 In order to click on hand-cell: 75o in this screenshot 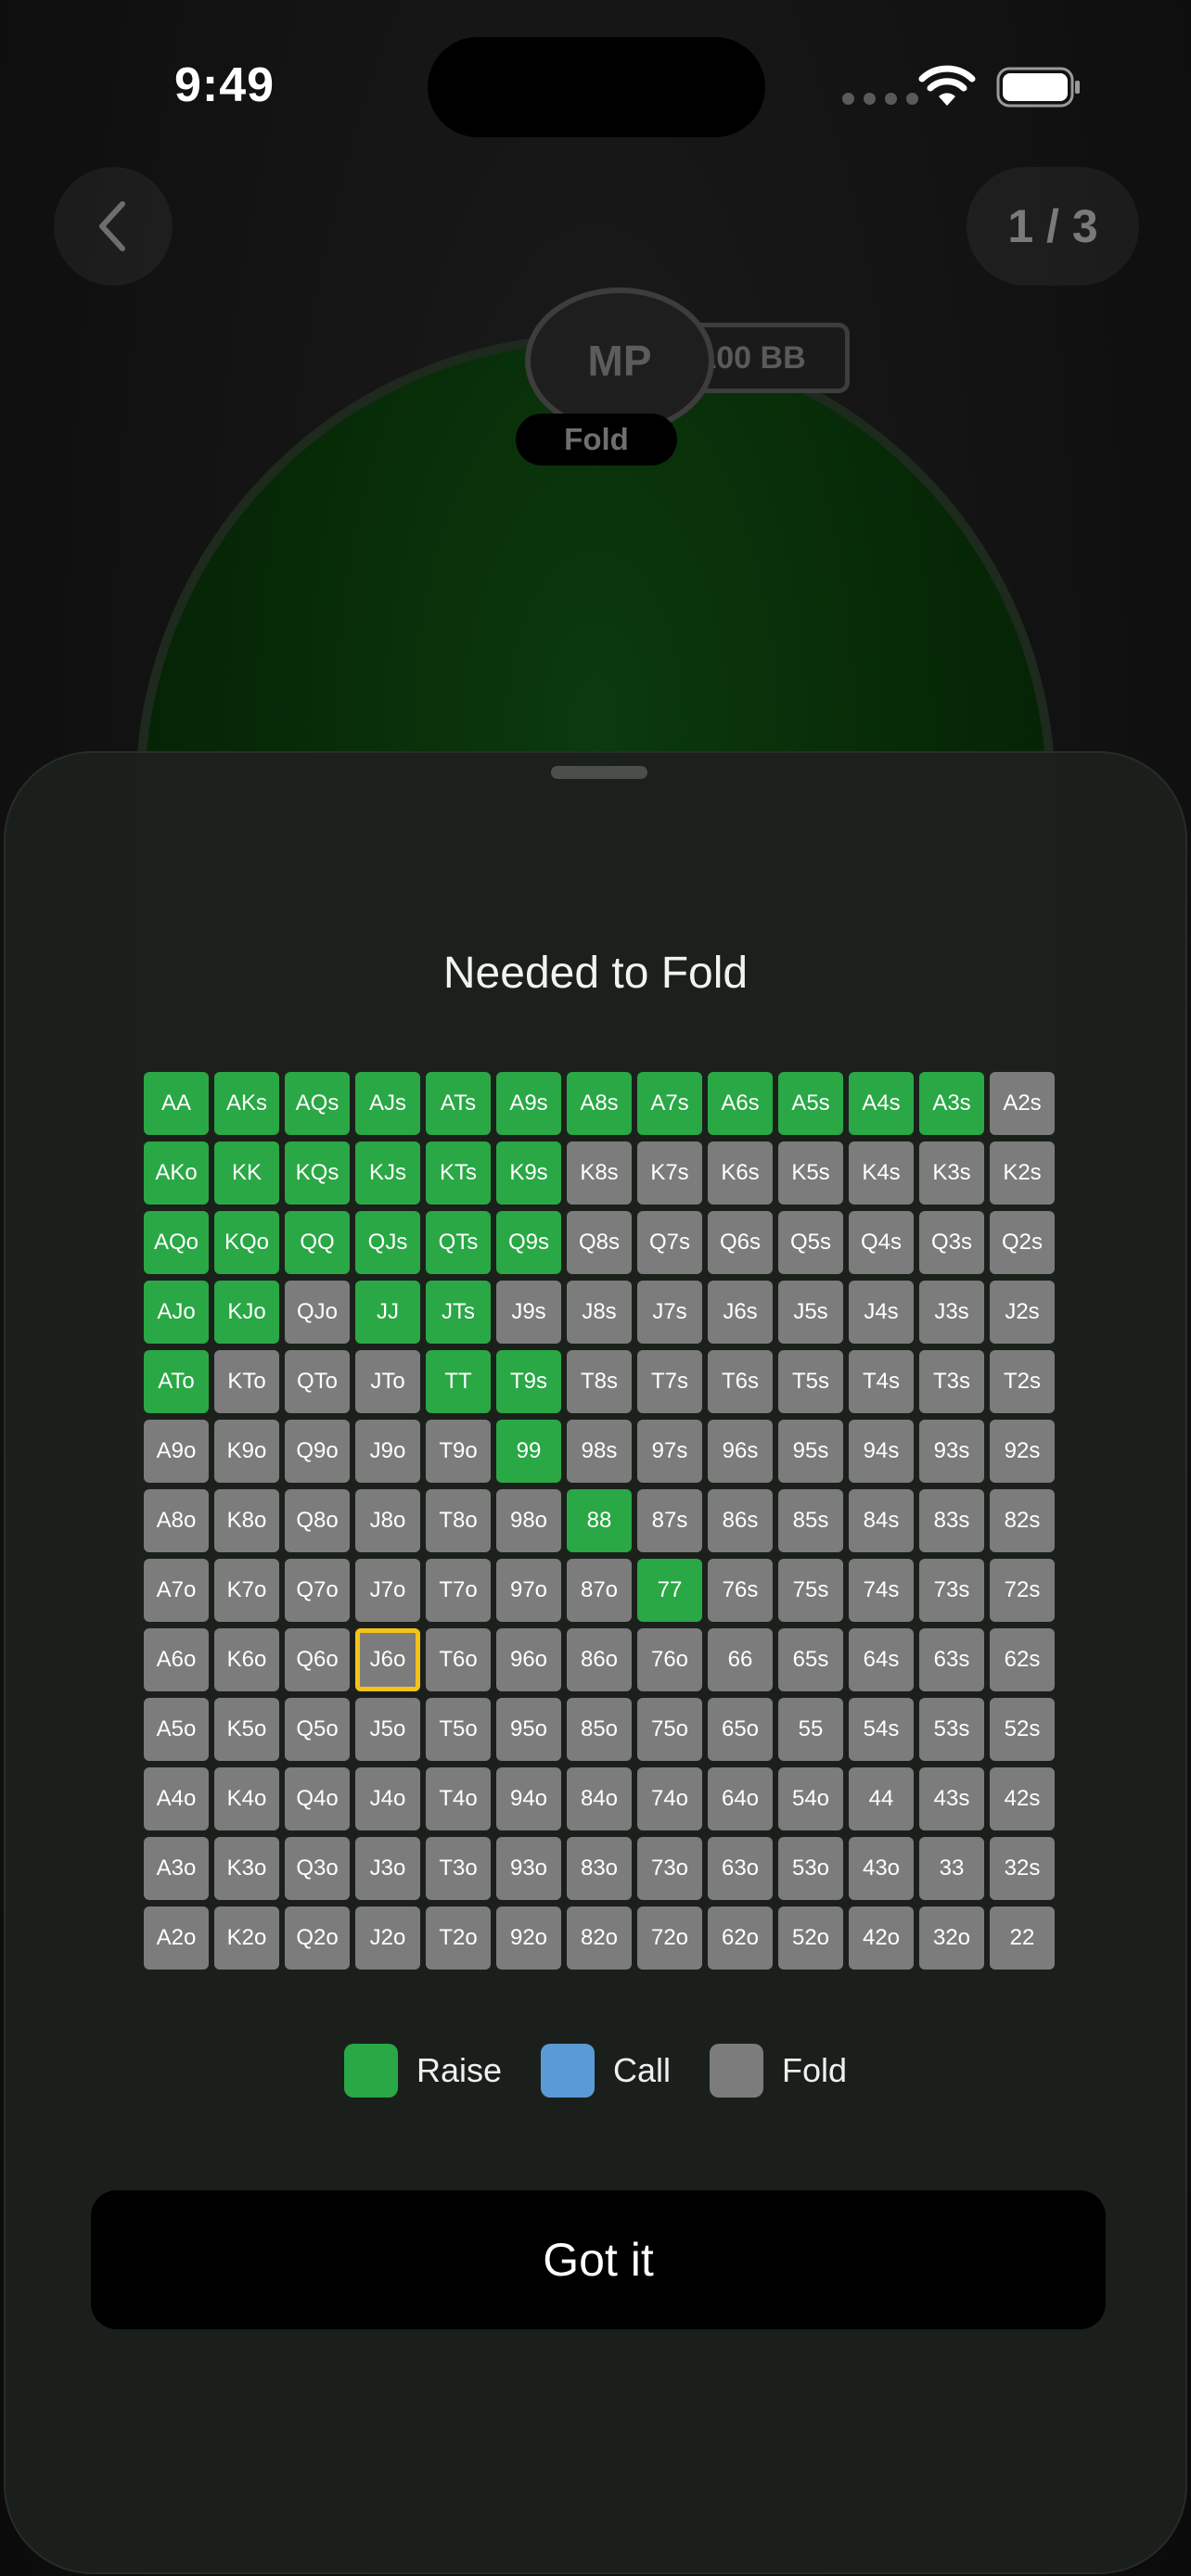, I will do `click(669, 1729)`.